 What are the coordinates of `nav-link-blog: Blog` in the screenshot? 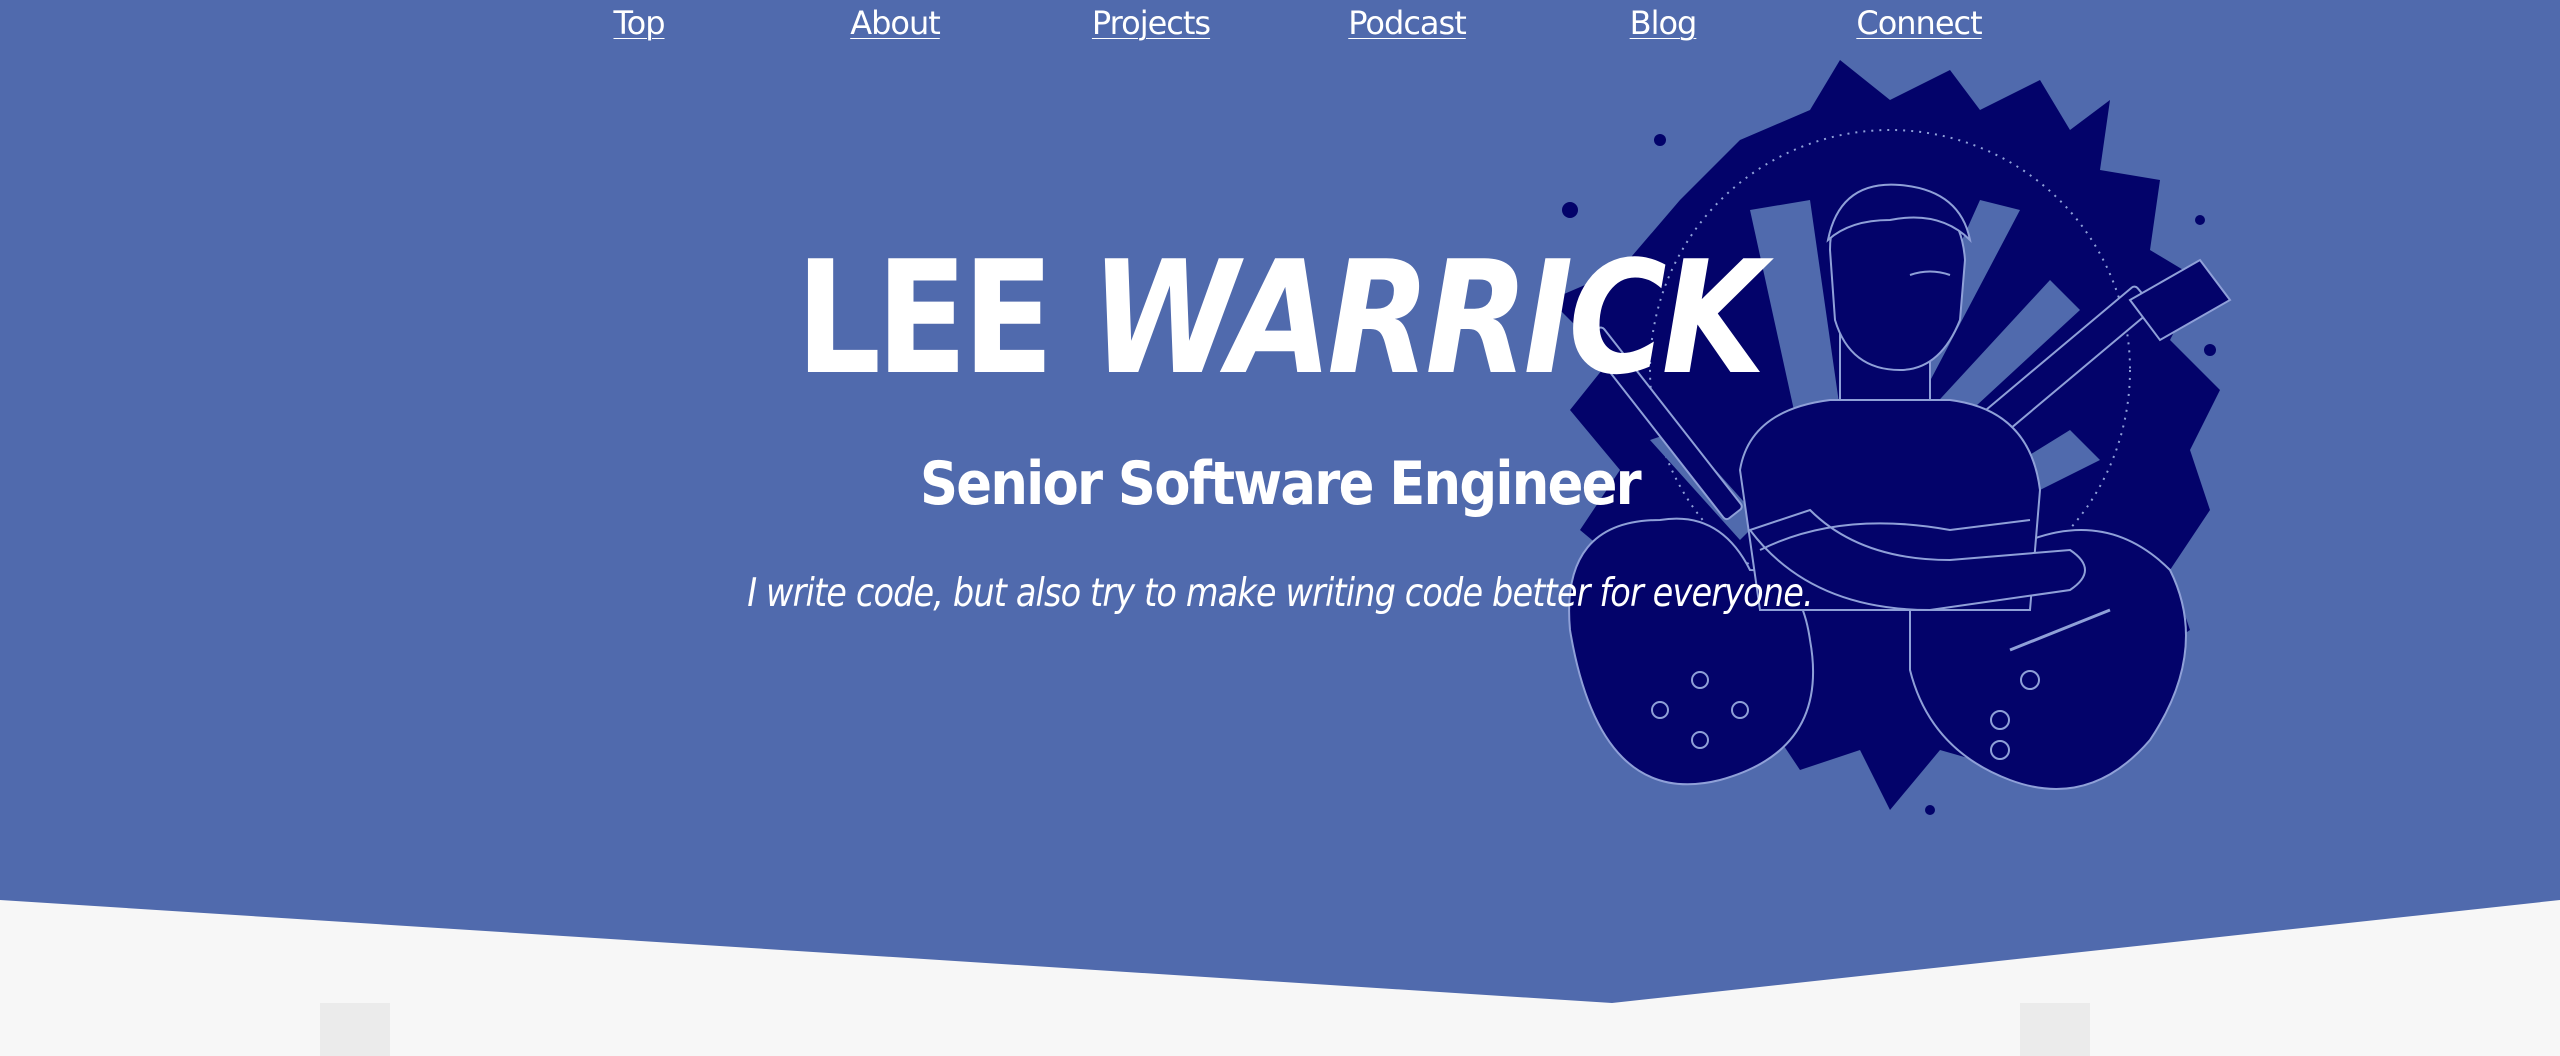 It's located at (1664, 23).